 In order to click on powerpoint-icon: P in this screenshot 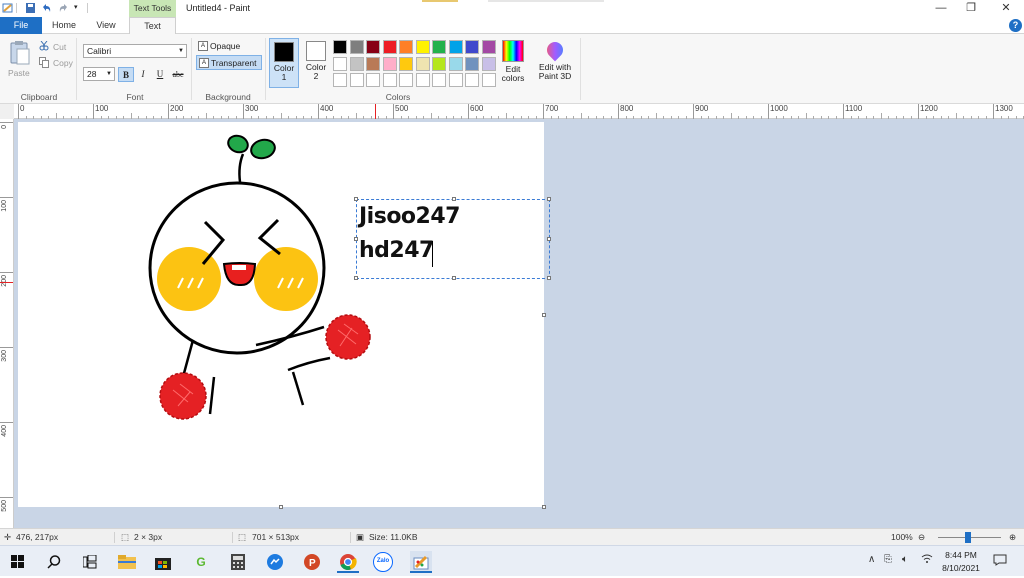, I will do `click(312, 562)`.